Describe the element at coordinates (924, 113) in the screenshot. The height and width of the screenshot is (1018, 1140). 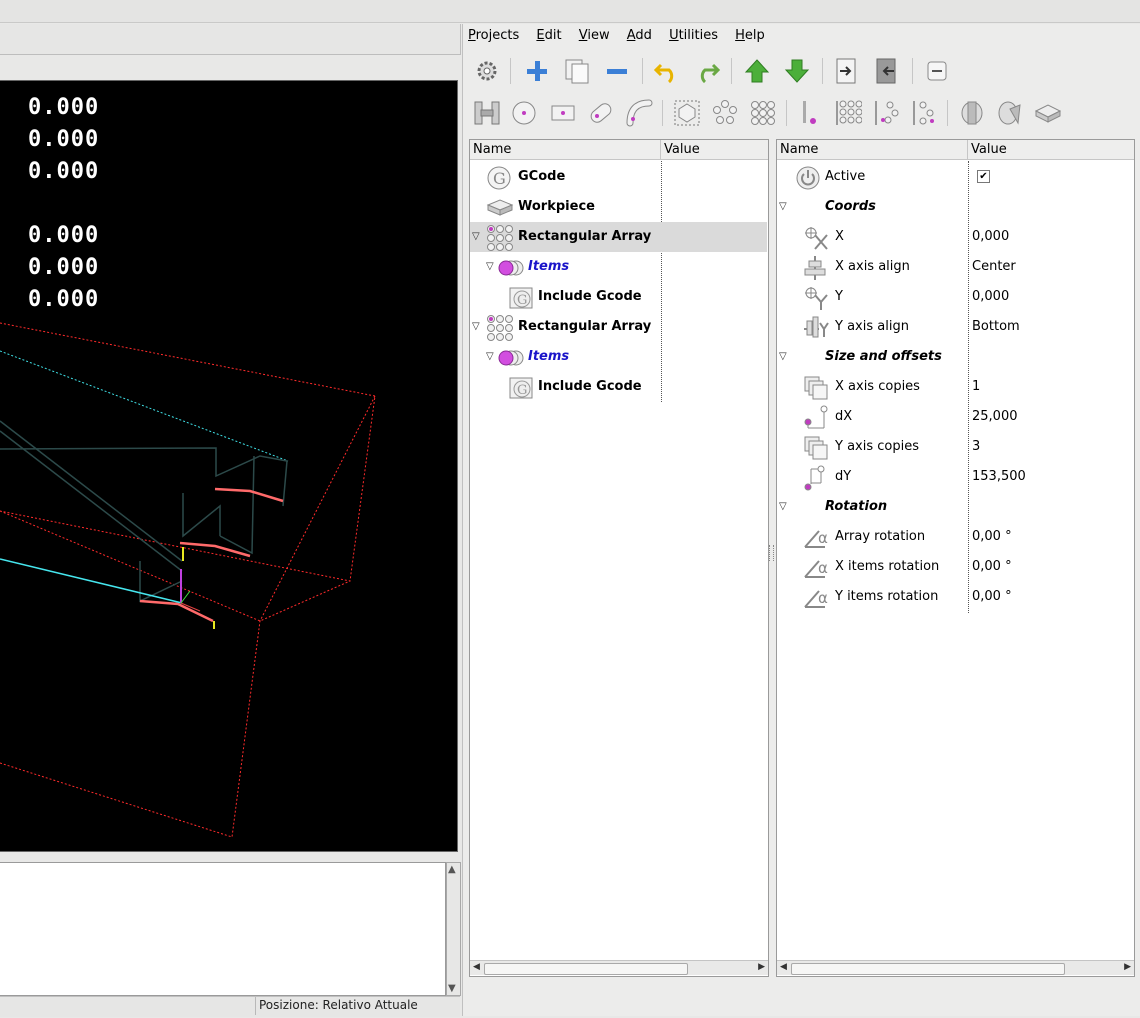
I see `offset-array-icon` at that location.